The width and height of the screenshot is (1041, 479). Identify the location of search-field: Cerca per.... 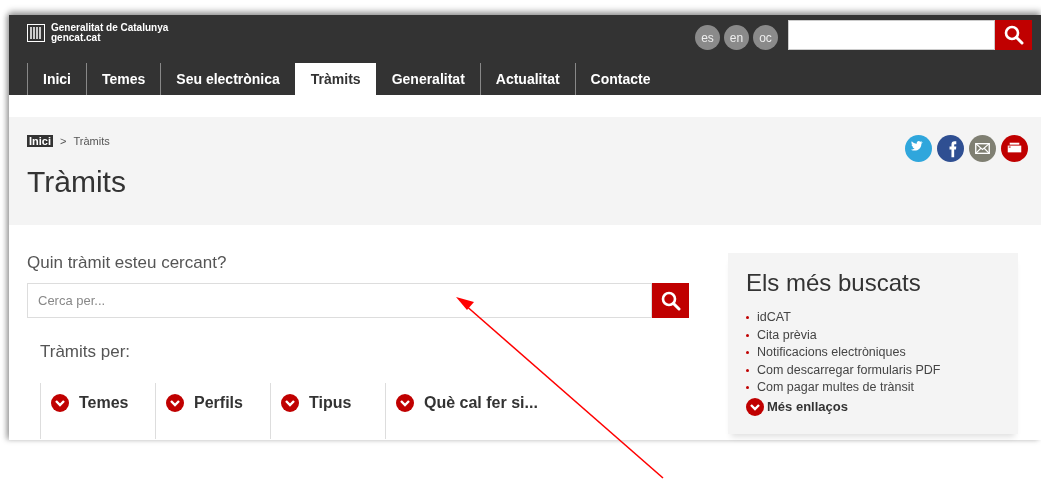
(339, 300).